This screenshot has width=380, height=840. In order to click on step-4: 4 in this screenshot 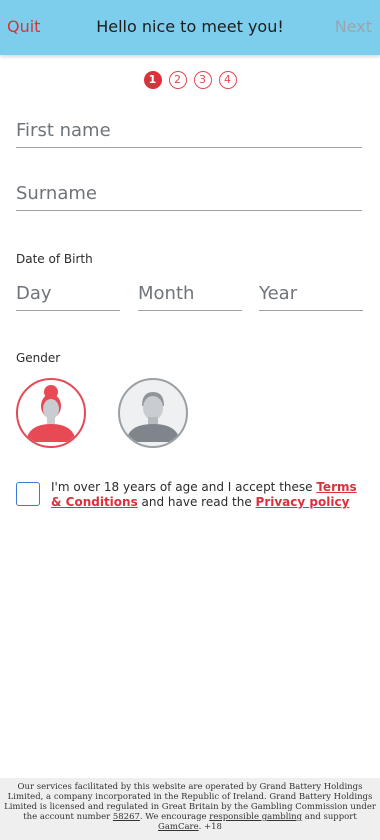, I will do `click(227, 80)`.